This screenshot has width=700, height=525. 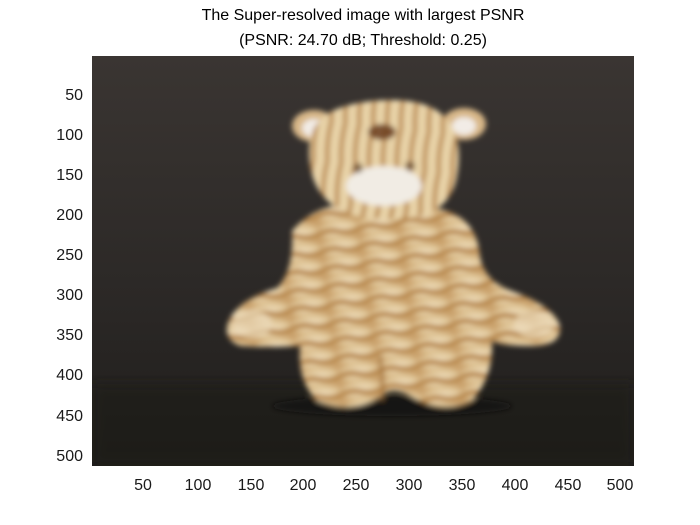 What do you see at coordinates (69, 375) in the screenshot?
I see `y-tick-label: 400` at bounding box center [69, 375].